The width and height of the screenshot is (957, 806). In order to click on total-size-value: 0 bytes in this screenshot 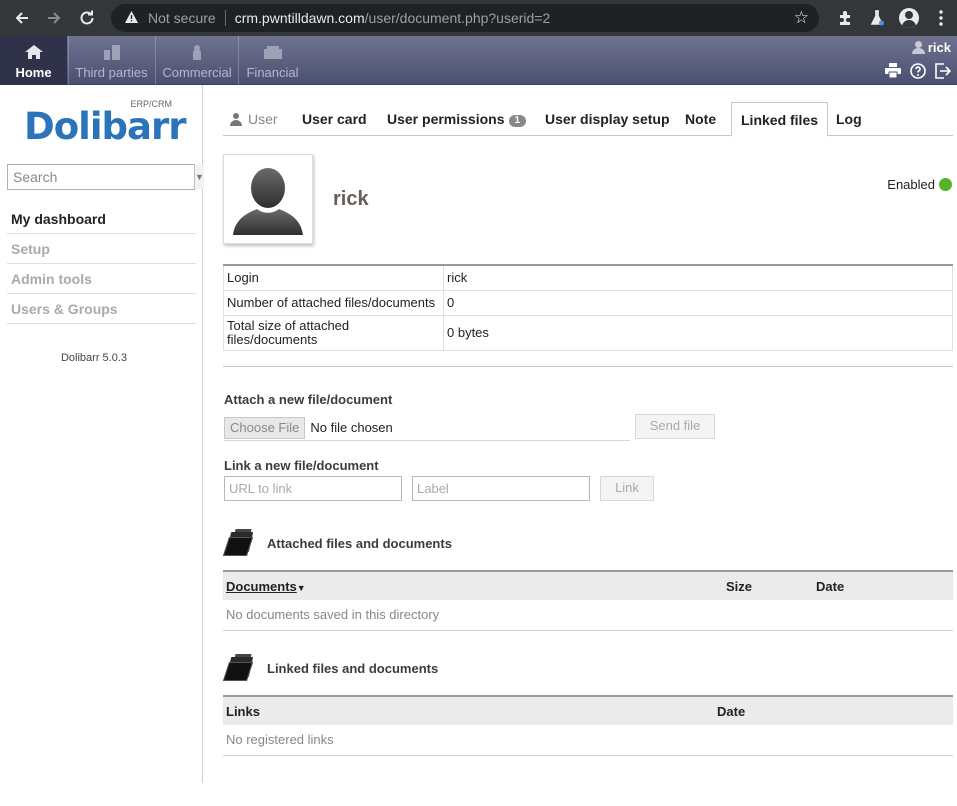, I will do `click(698, 332)`.